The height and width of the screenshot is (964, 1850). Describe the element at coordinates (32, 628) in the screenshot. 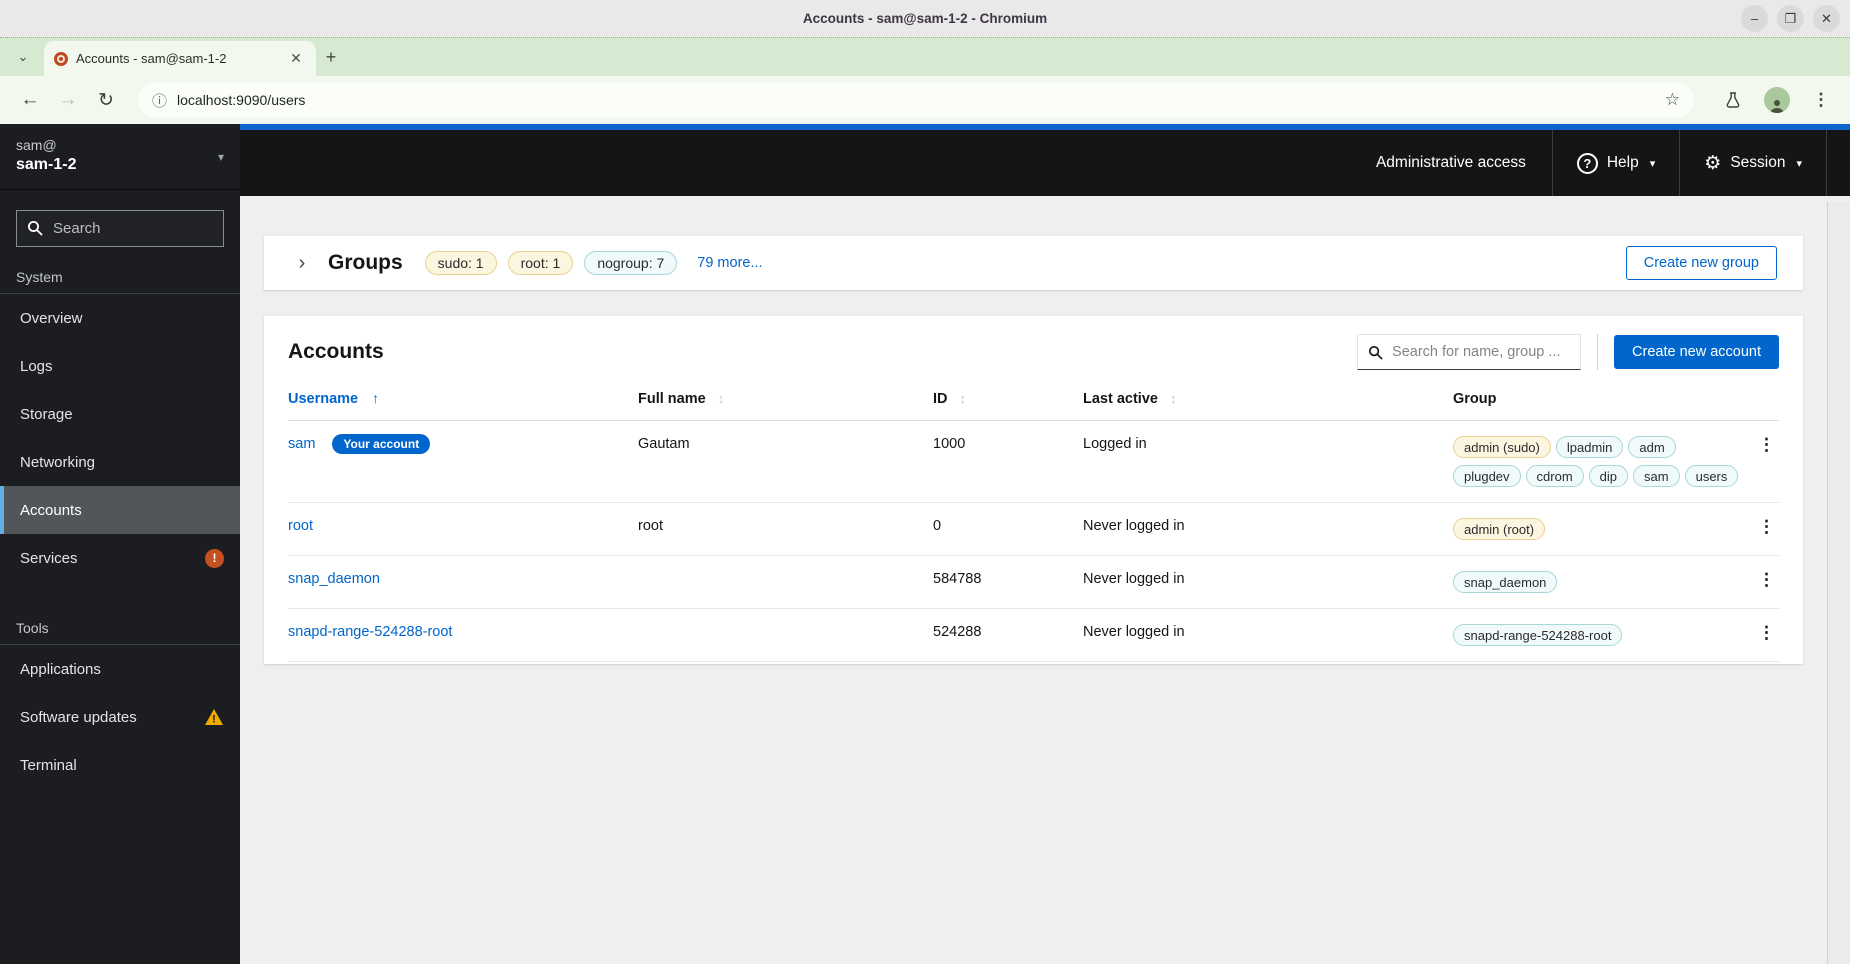

I see `nav-section-title: Tools` at that location.